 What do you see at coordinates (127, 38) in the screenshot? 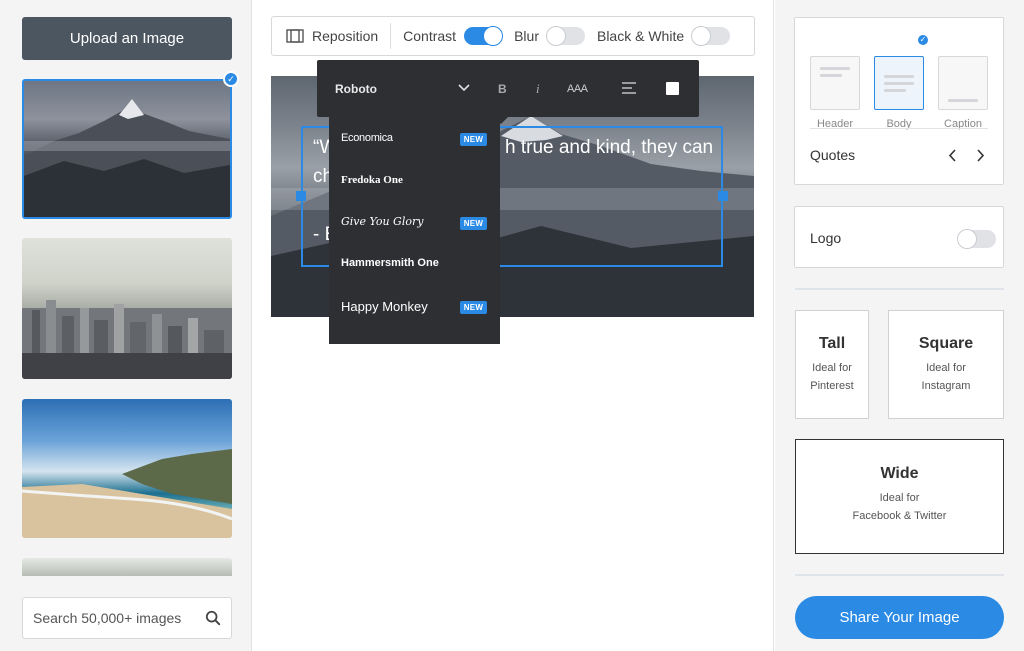
I see `upload-image-button: Upload an Image` at bounding box center [127, 38].